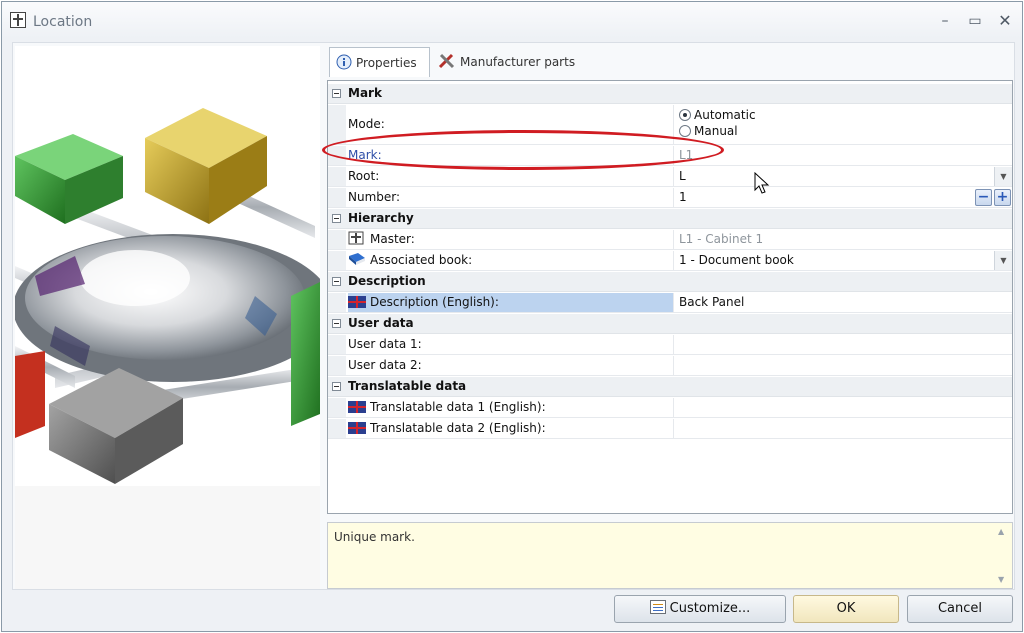 The height and width of the screenshot is (633, 1024). I want to click on tab-manufacturer-parts-label: Manufacturer parts, so click(518, 62).